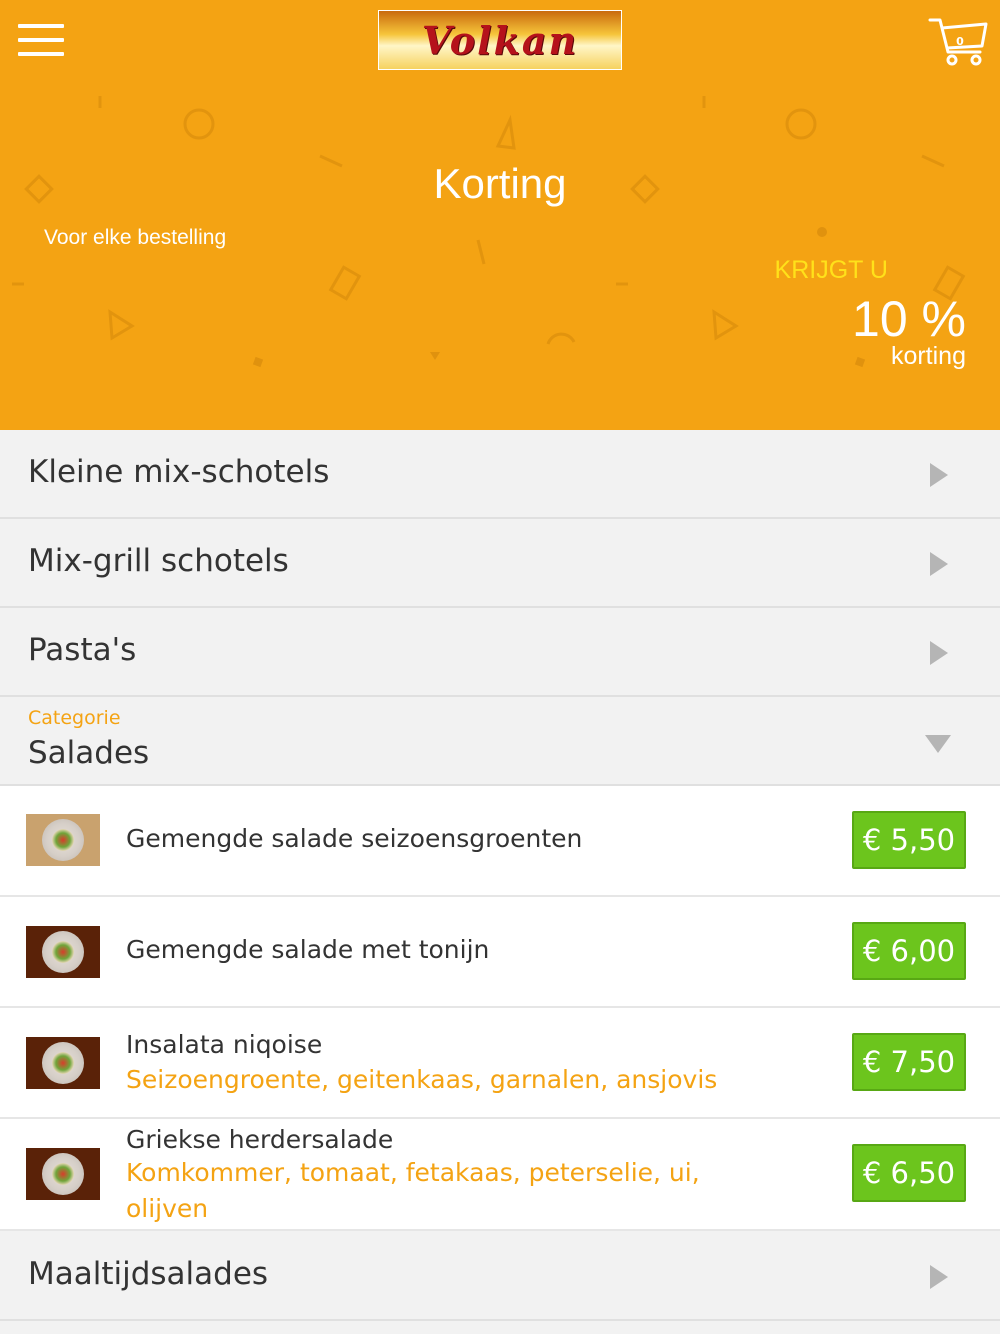 Image resolution: width=1000 pixels, height=1334 pixels. What do you see at coordinates (928, 356) in the screenshot?
I see `discount-label: korting` at bounding box center [928, 356].